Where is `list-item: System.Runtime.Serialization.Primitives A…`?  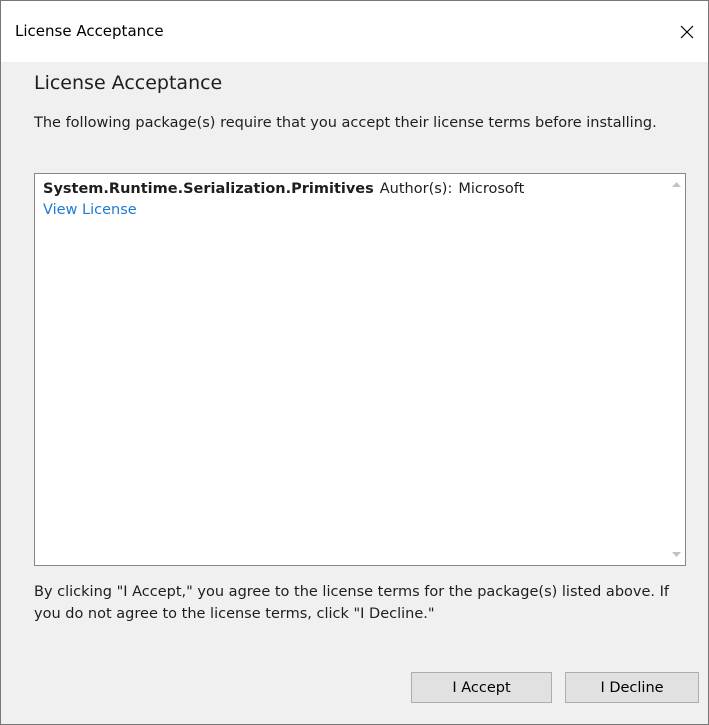 list-item: System.Runtime.Serialization.Primitives A… is located at coordinates (352, 199).